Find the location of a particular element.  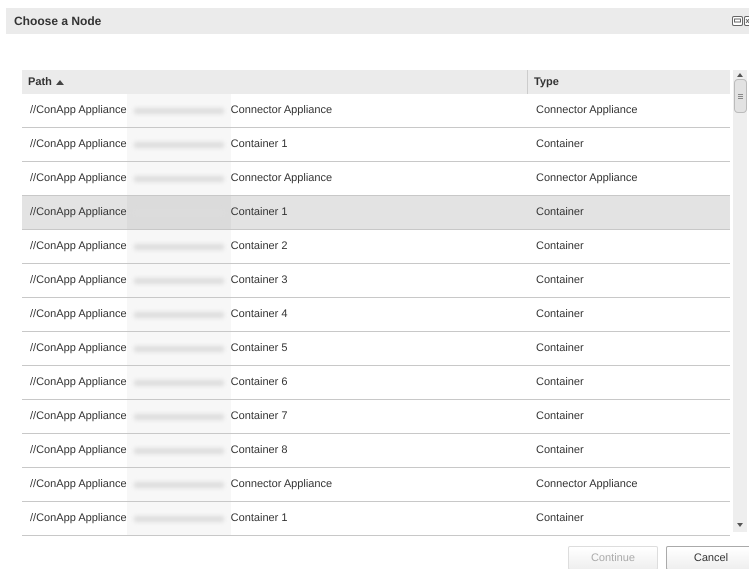

table-row: //ConApp Appliance Container 3 Container is located at coordinates (376, 281).